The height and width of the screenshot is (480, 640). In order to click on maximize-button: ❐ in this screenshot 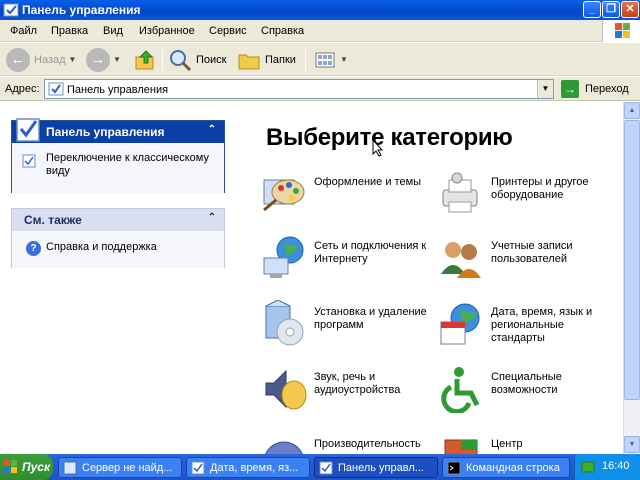, I will do `click(611, 9)`.